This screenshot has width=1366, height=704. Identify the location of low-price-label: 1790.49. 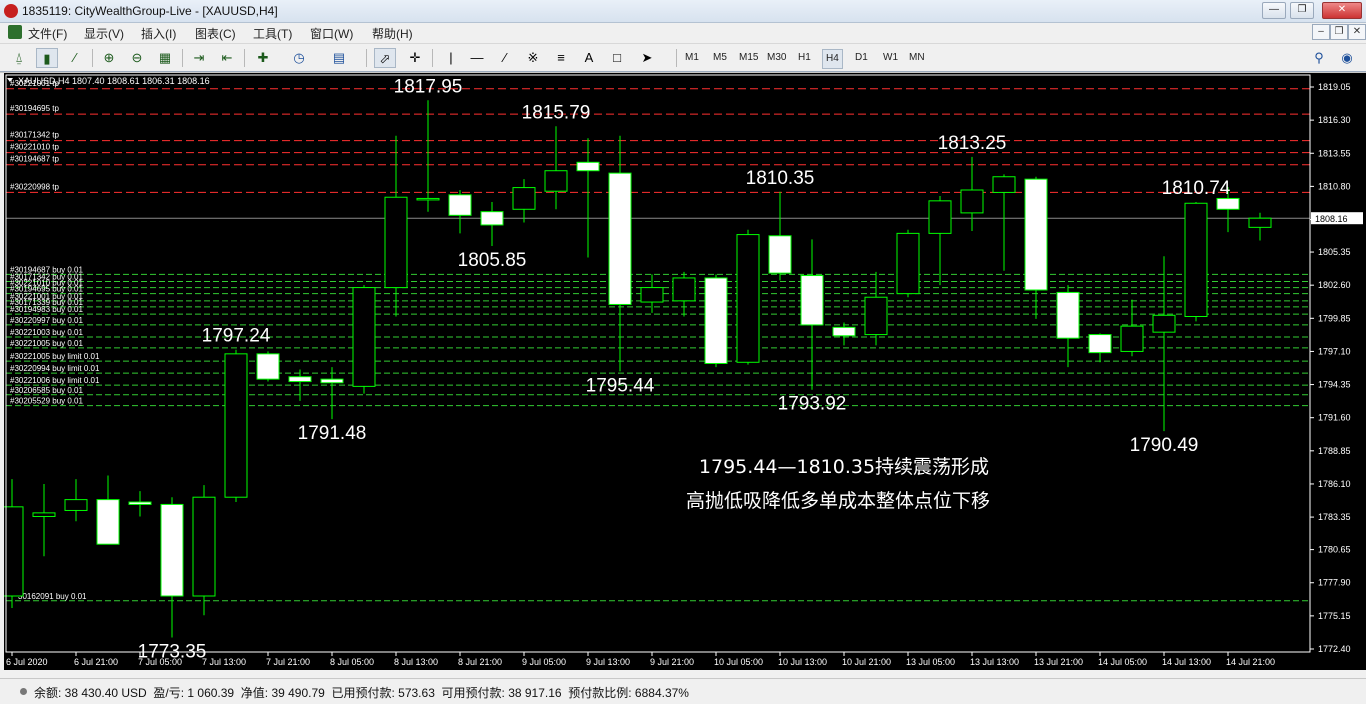
(1164, 445).